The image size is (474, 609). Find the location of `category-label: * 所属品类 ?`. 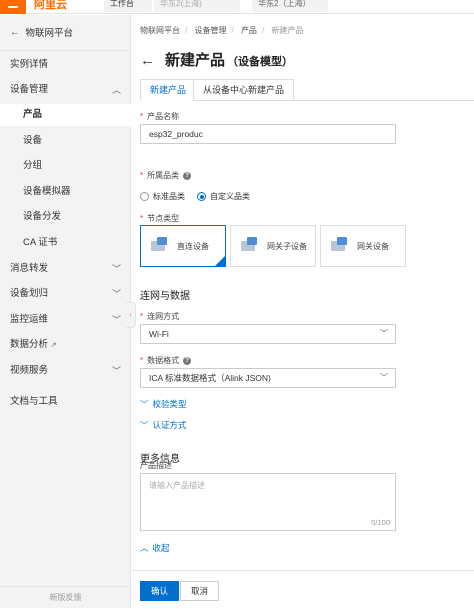

category-label: * 所属品类 ? is located at coordinates (166, 175).